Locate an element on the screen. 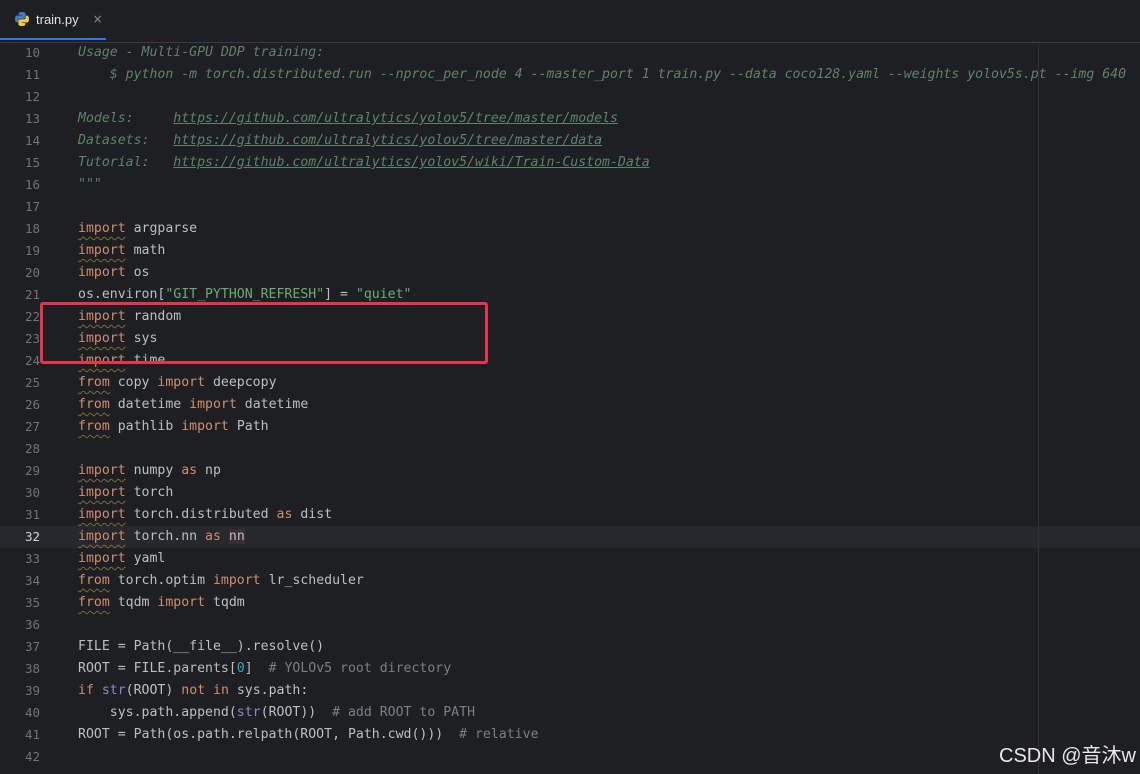 This screenshot has height=774, width=1140. code-token: pathlib is located at coordinates (145, 426).